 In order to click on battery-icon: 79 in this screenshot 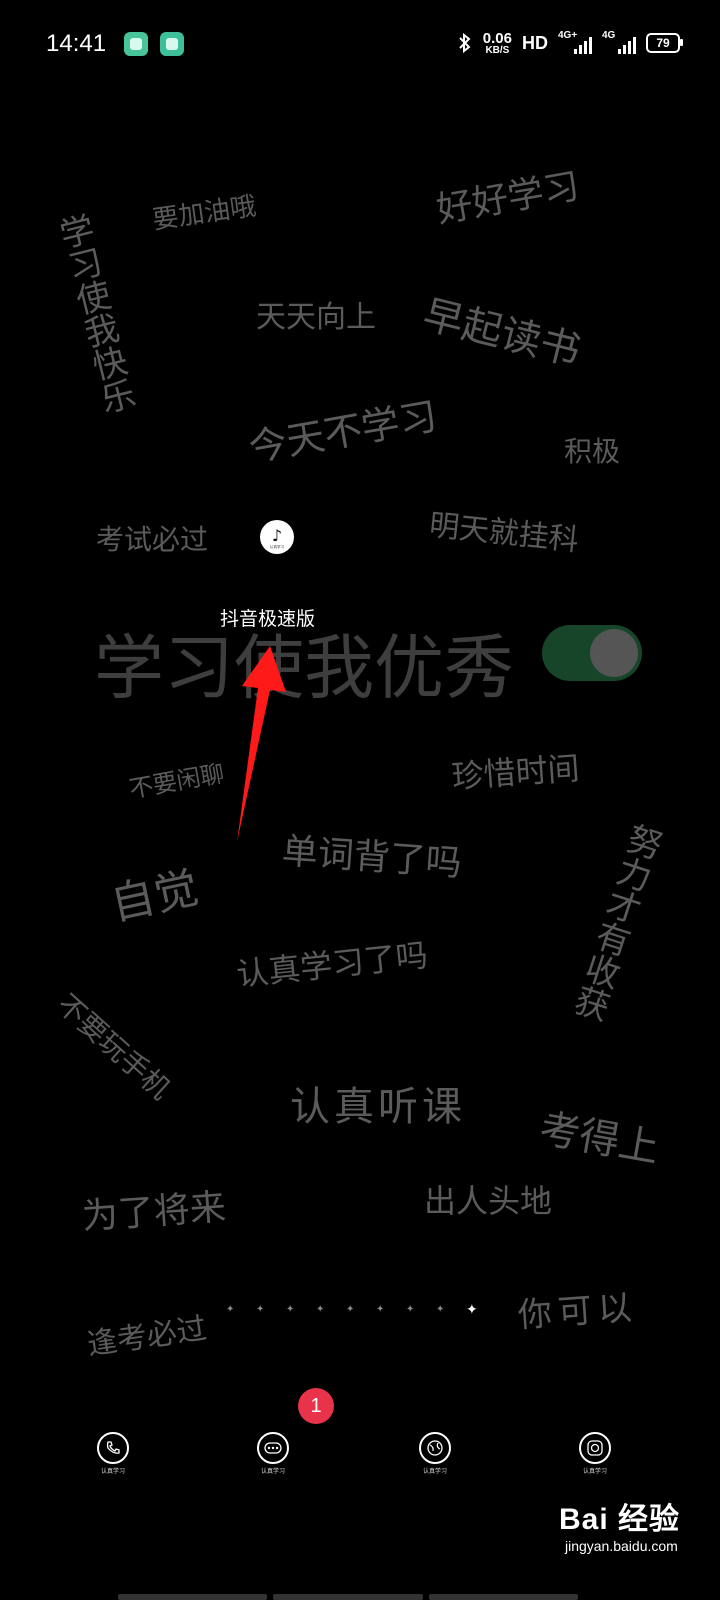, I will do `click(664, 43)`.